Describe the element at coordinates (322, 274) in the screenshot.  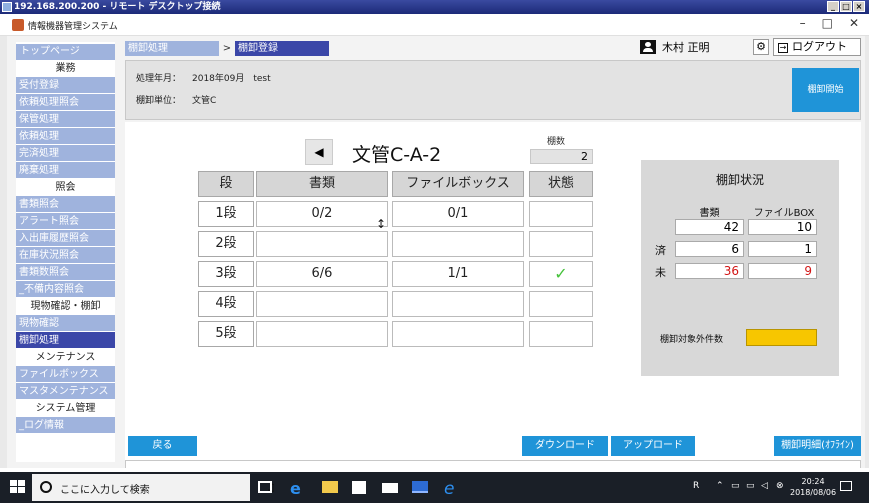
I see `grid-cell: 6/6` at that location.